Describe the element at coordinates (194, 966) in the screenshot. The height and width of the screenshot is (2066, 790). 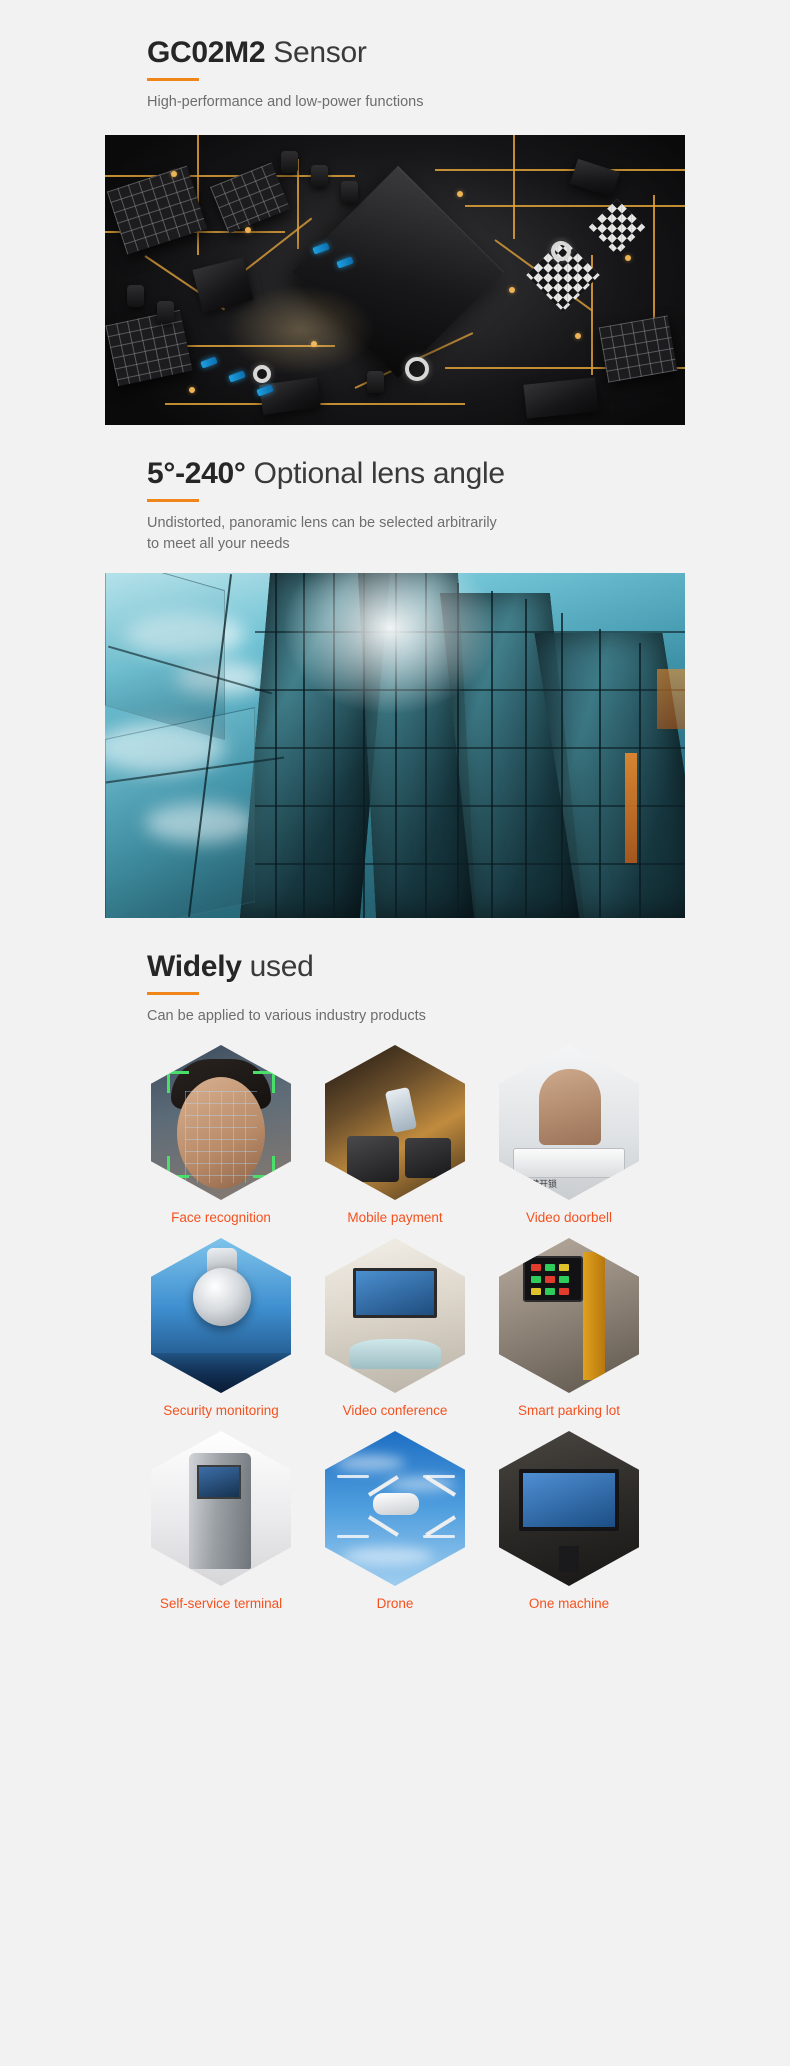
I see `widely-heading-strong: Widely` at that location.